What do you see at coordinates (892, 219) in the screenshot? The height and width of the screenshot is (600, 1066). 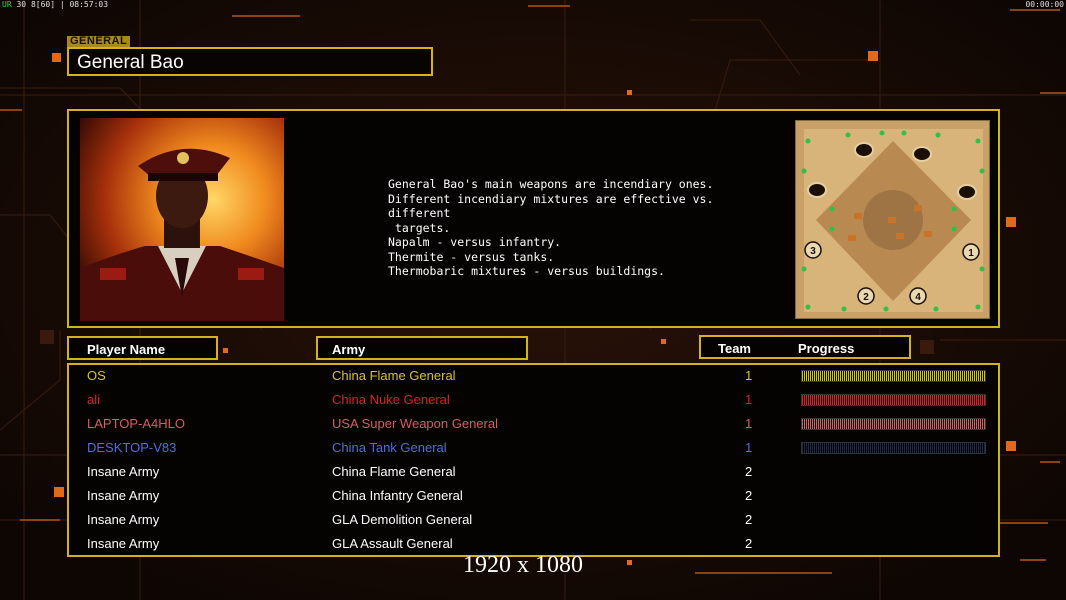 I see `map-preview: 1 2 3 4` at bounding box center [892, 219].